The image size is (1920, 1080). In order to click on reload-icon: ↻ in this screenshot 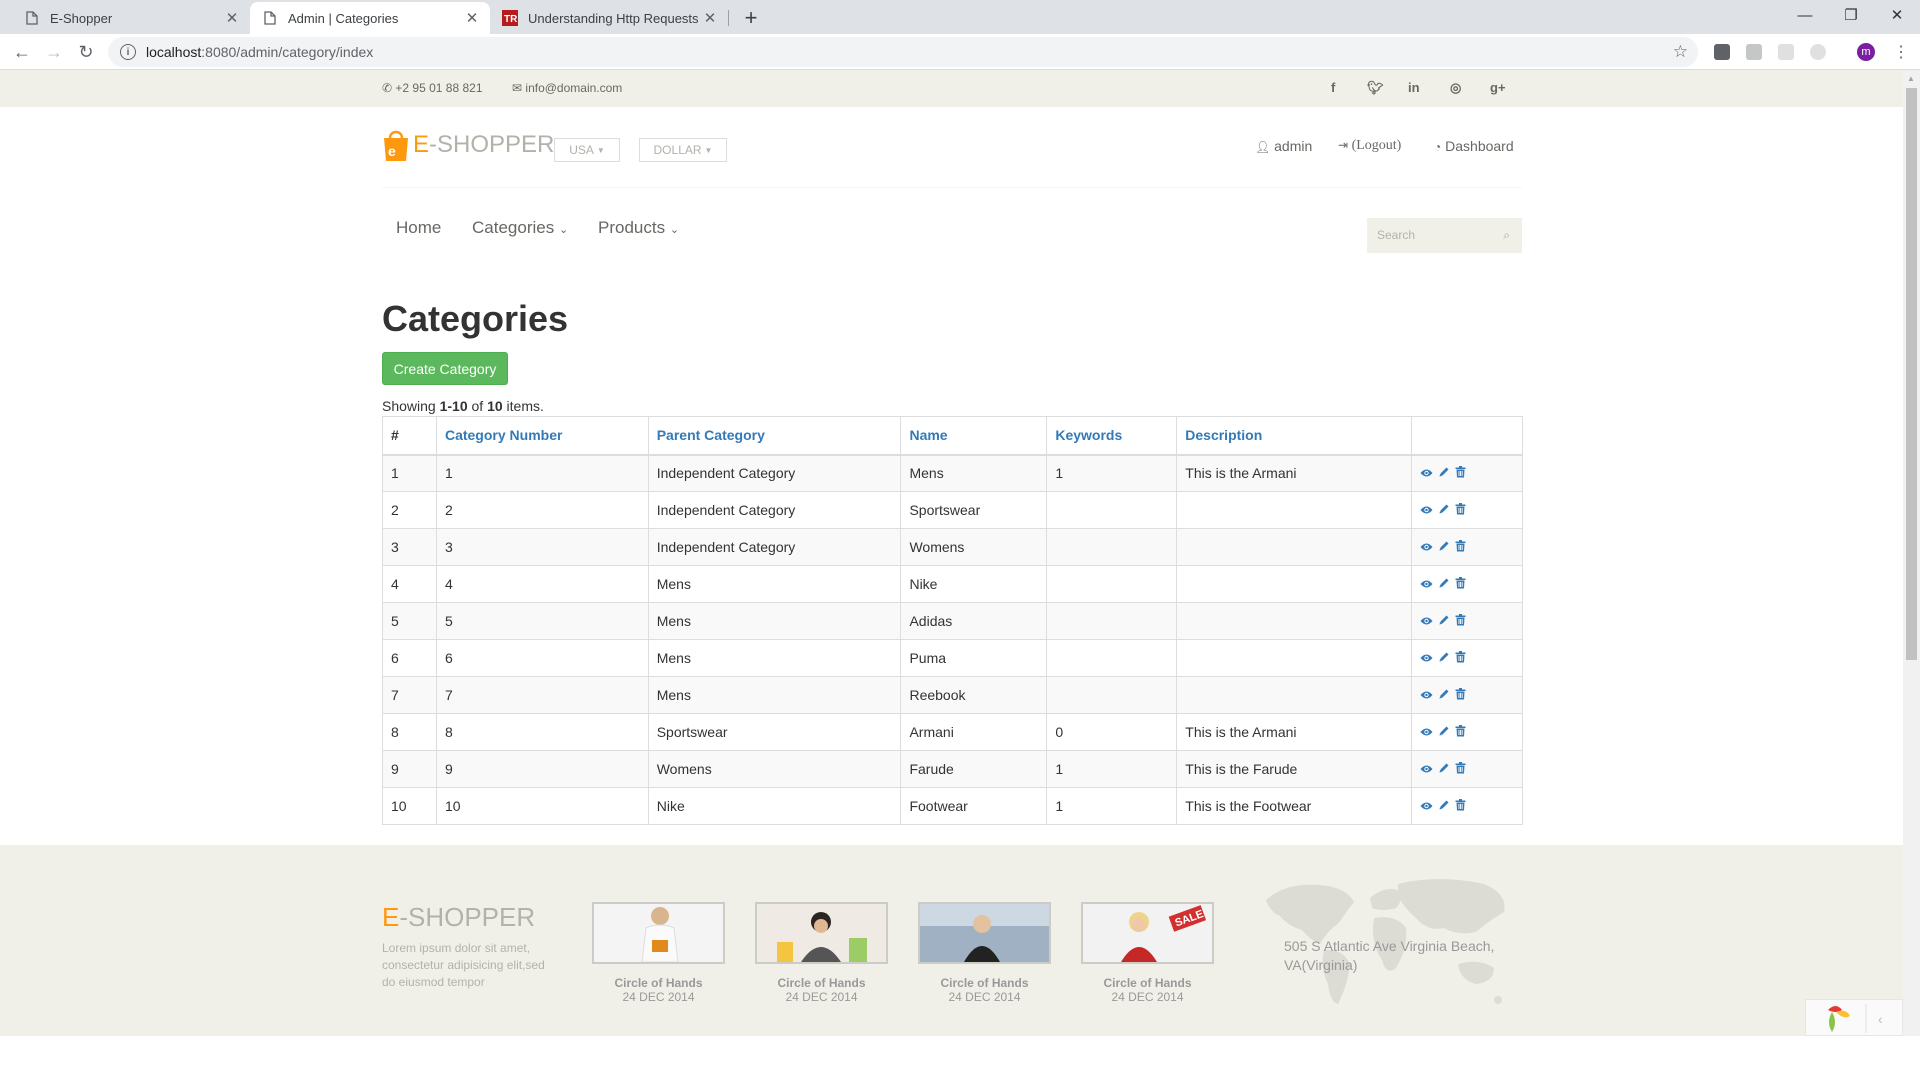, I will do `click(86, 52)`.